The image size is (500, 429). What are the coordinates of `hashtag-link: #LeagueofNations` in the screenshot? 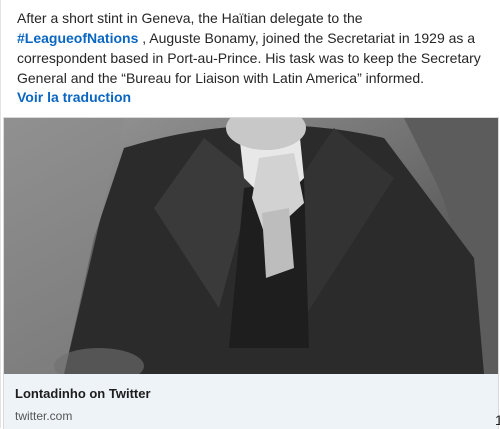 It's located at (77, 38).